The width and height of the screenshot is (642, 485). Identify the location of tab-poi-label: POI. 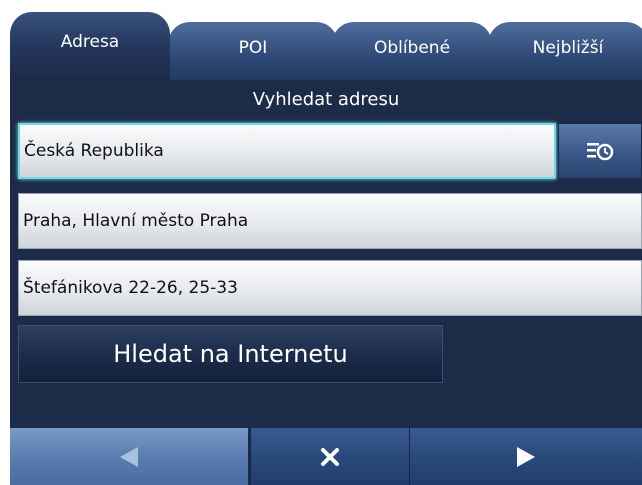
(253, 48).